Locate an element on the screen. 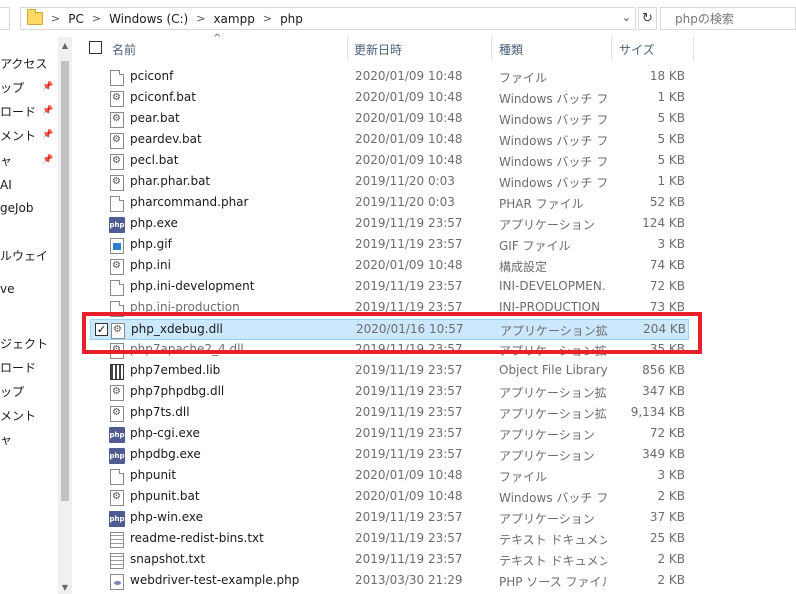 The image size is (796, 594). file-type: INI-PRODUCTION is located at coordinates (550, 307).